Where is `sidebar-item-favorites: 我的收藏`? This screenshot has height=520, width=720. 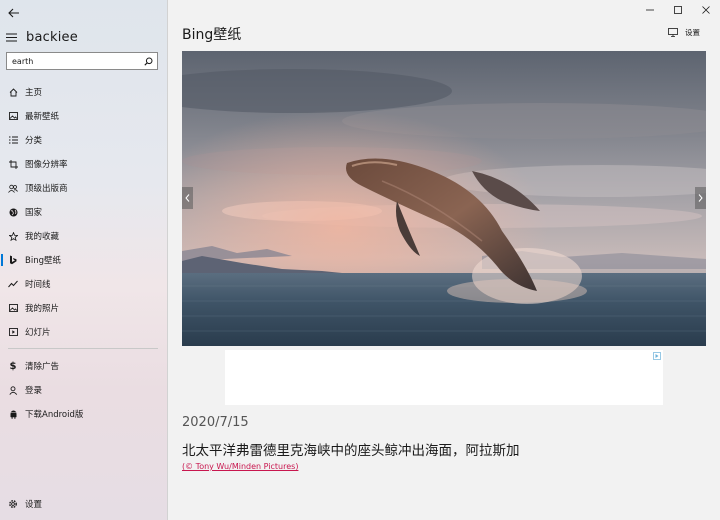 sidebar-item-favorites: 我的收藏 is located at coordinates (84, 236).